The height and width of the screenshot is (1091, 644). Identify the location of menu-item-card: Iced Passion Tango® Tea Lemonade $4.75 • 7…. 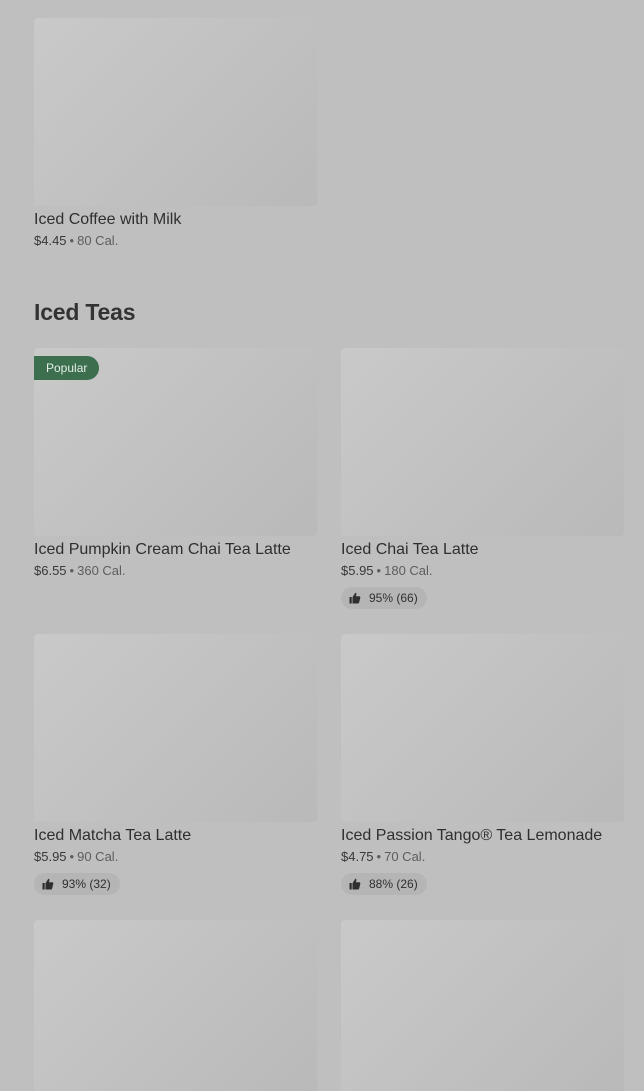
(482, 764).